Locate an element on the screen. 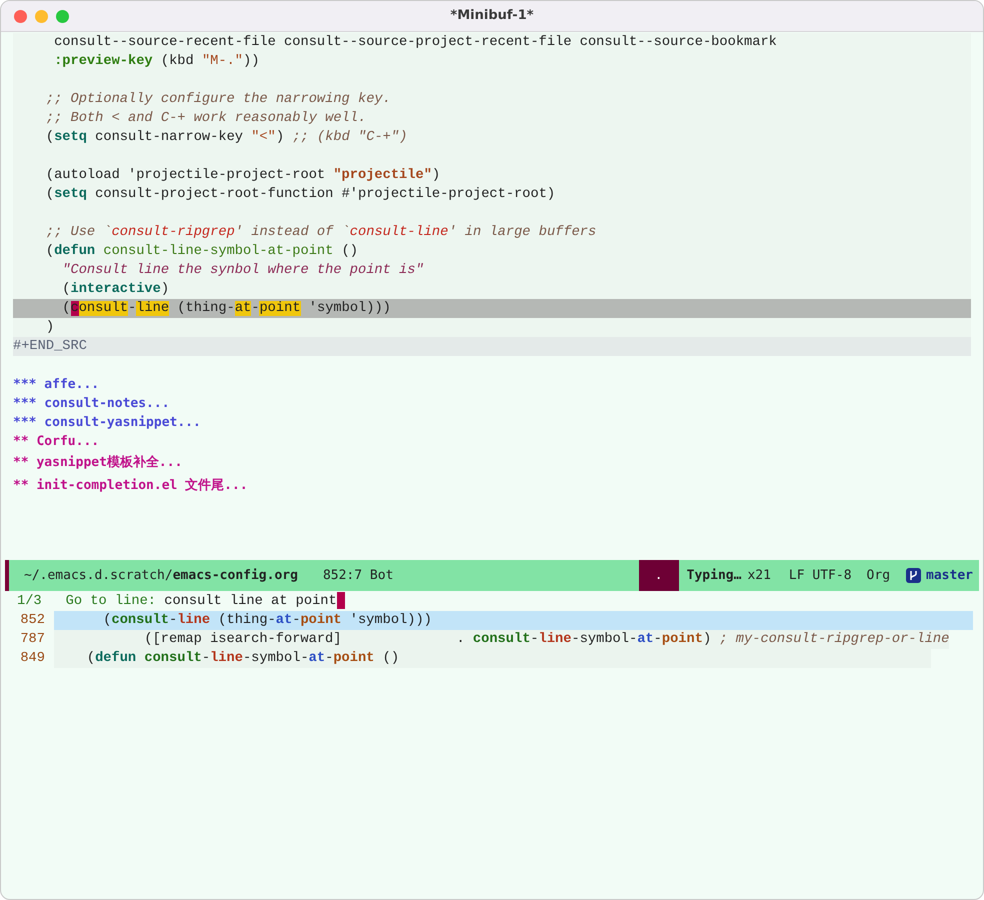  line-number: 852 is located at coordinates (32, 621).